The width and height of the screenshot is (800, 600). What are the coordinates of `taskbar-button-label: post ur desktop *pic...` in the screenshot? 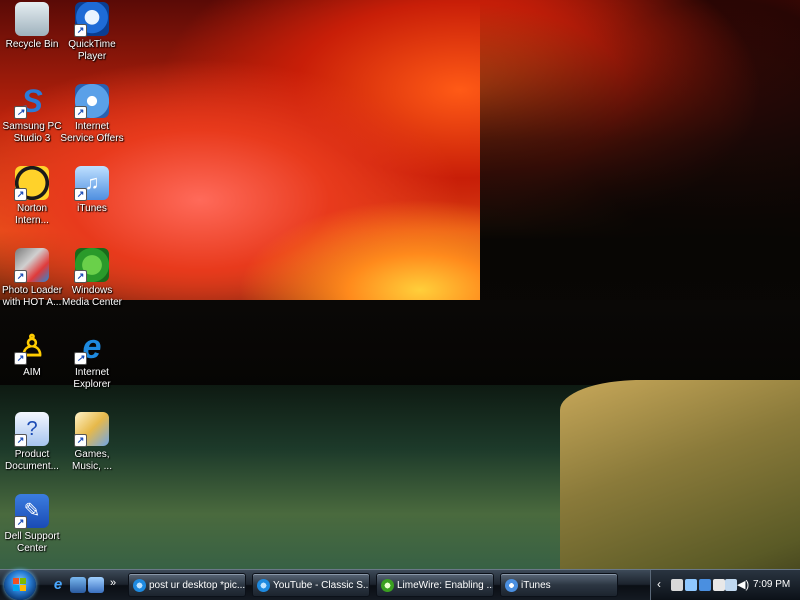 It's located at (197, 585).